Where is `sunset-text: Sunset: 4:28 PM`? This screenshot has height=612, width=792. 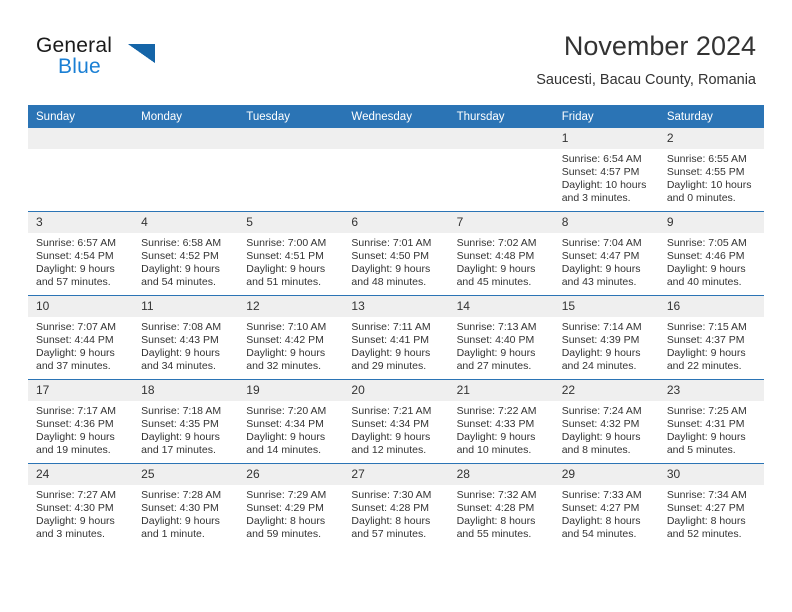 sunset-text: Sunset: 4:28 PM is located at coordinates (390, 507).